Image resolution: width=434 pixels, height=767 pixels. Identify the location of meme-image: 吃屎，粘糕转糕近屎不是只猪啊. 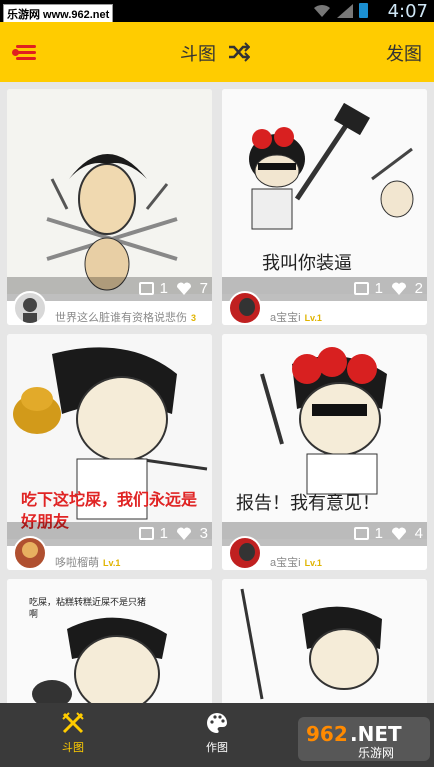
(109, 641).